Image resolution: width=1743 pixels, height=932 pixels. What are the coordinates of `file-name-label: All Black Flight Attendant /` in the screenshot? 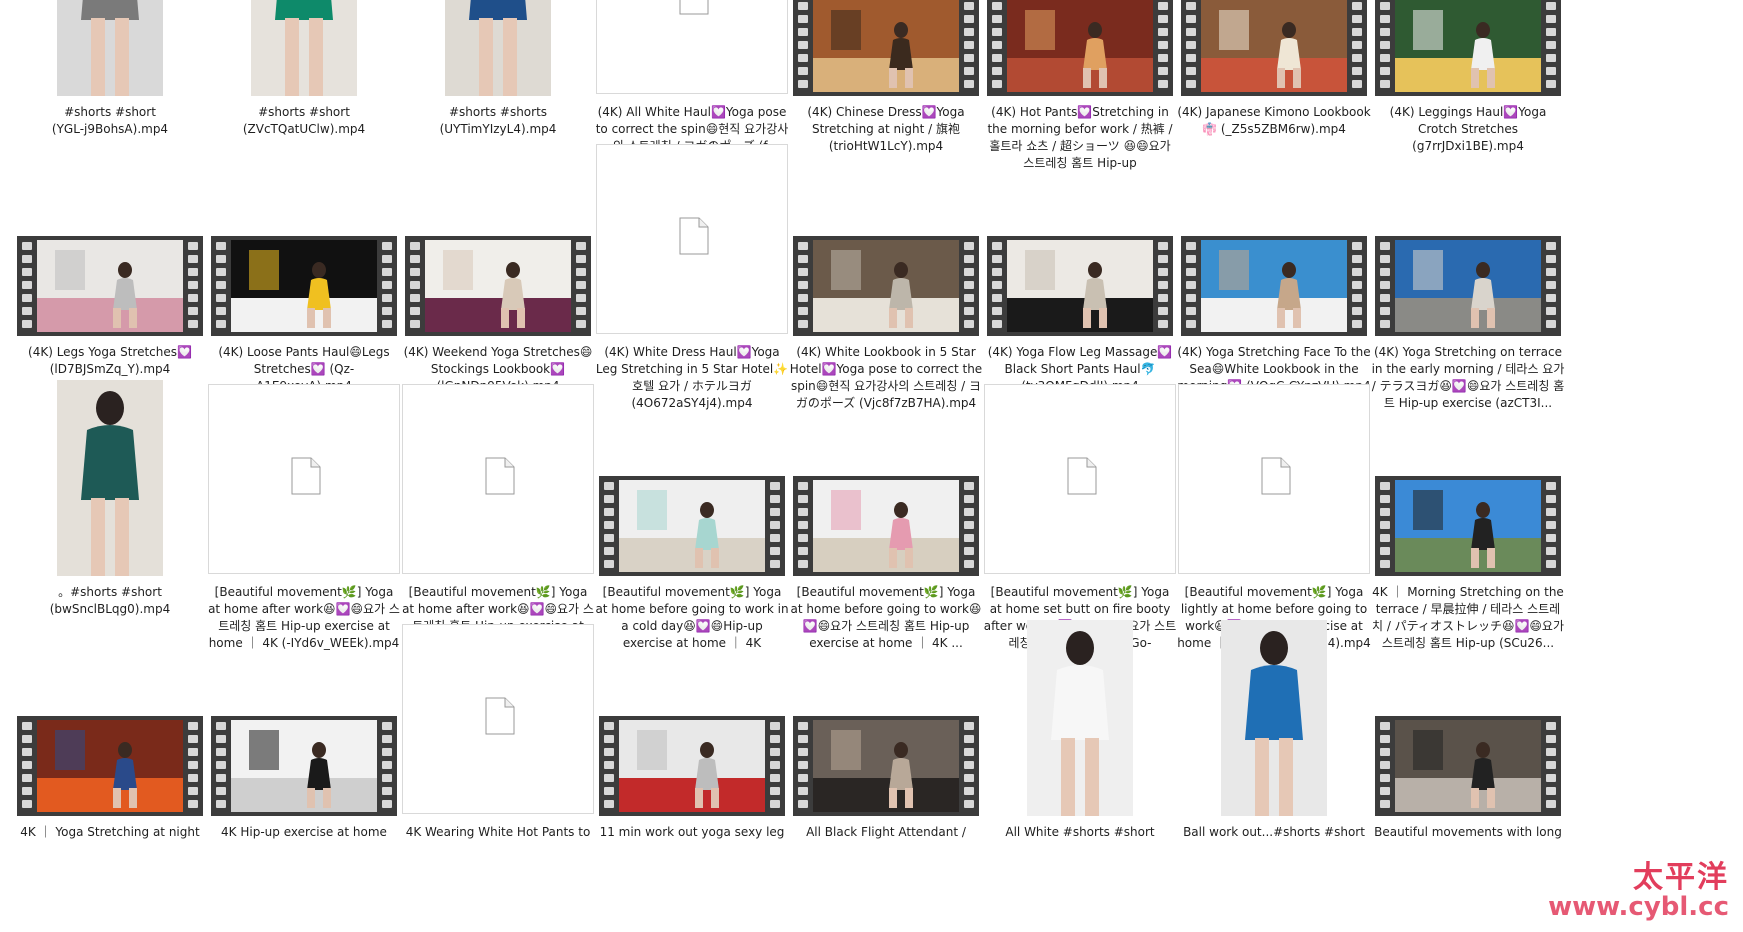 It's located at (886, 832).